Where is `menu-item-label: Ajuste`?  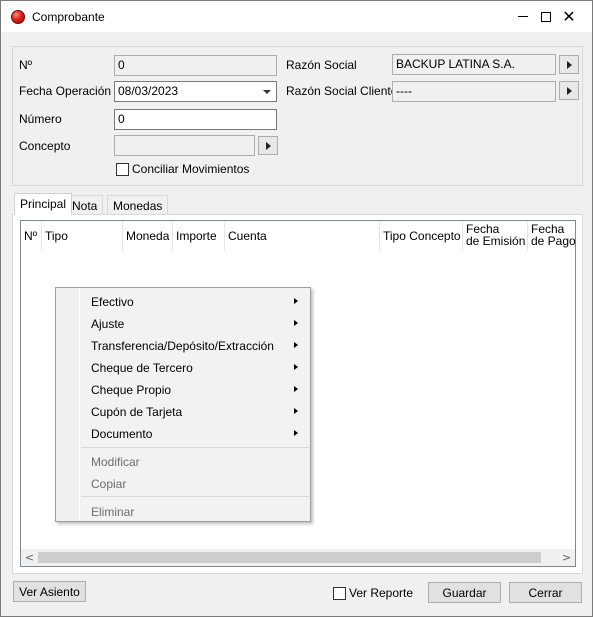 menu-item-label: Ajuste is located at coordinates (108, 324).